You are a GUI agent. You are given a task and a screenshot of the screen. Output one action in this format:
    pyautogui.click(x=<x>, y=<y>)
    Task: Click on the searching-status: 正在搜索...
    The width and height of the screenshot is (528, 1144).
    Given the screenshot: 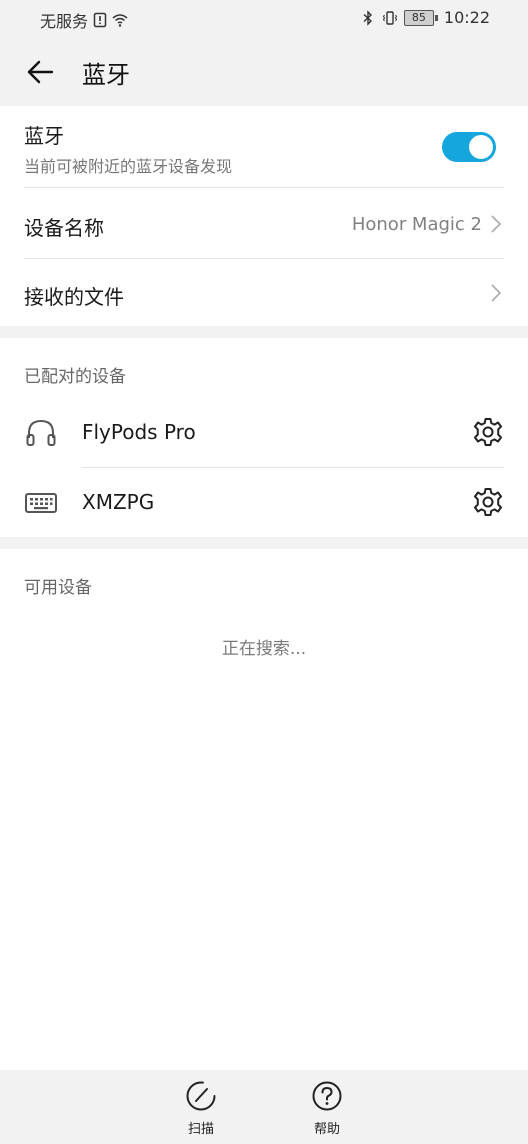 What is the action you would take?
    pyautogui.click(x=264, y=649)
    